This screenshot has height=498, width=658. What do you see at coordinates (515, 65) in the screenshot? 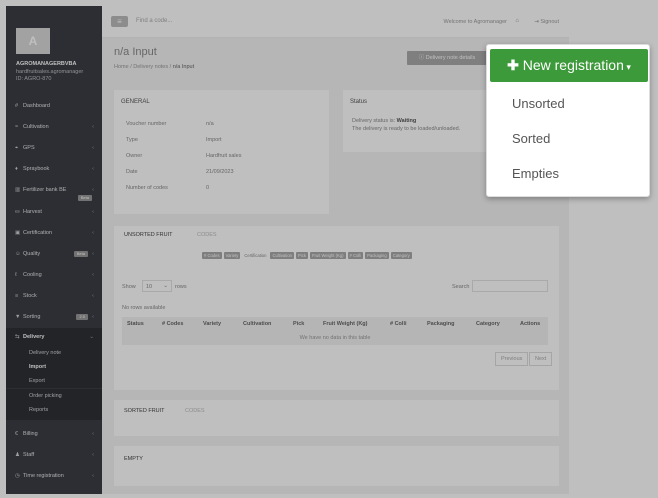
I see `plus-icon: ✚` at bounding box center [515, 65].